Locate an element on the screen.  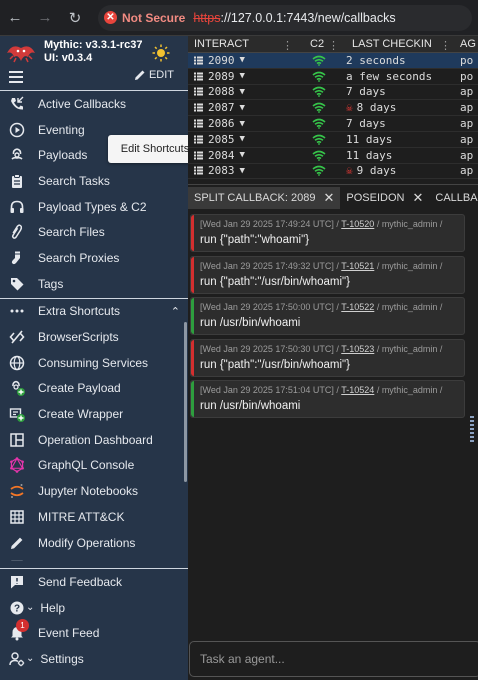
table-row: 2085 ▼ 11 days ap is located at coordinates (333, 140).